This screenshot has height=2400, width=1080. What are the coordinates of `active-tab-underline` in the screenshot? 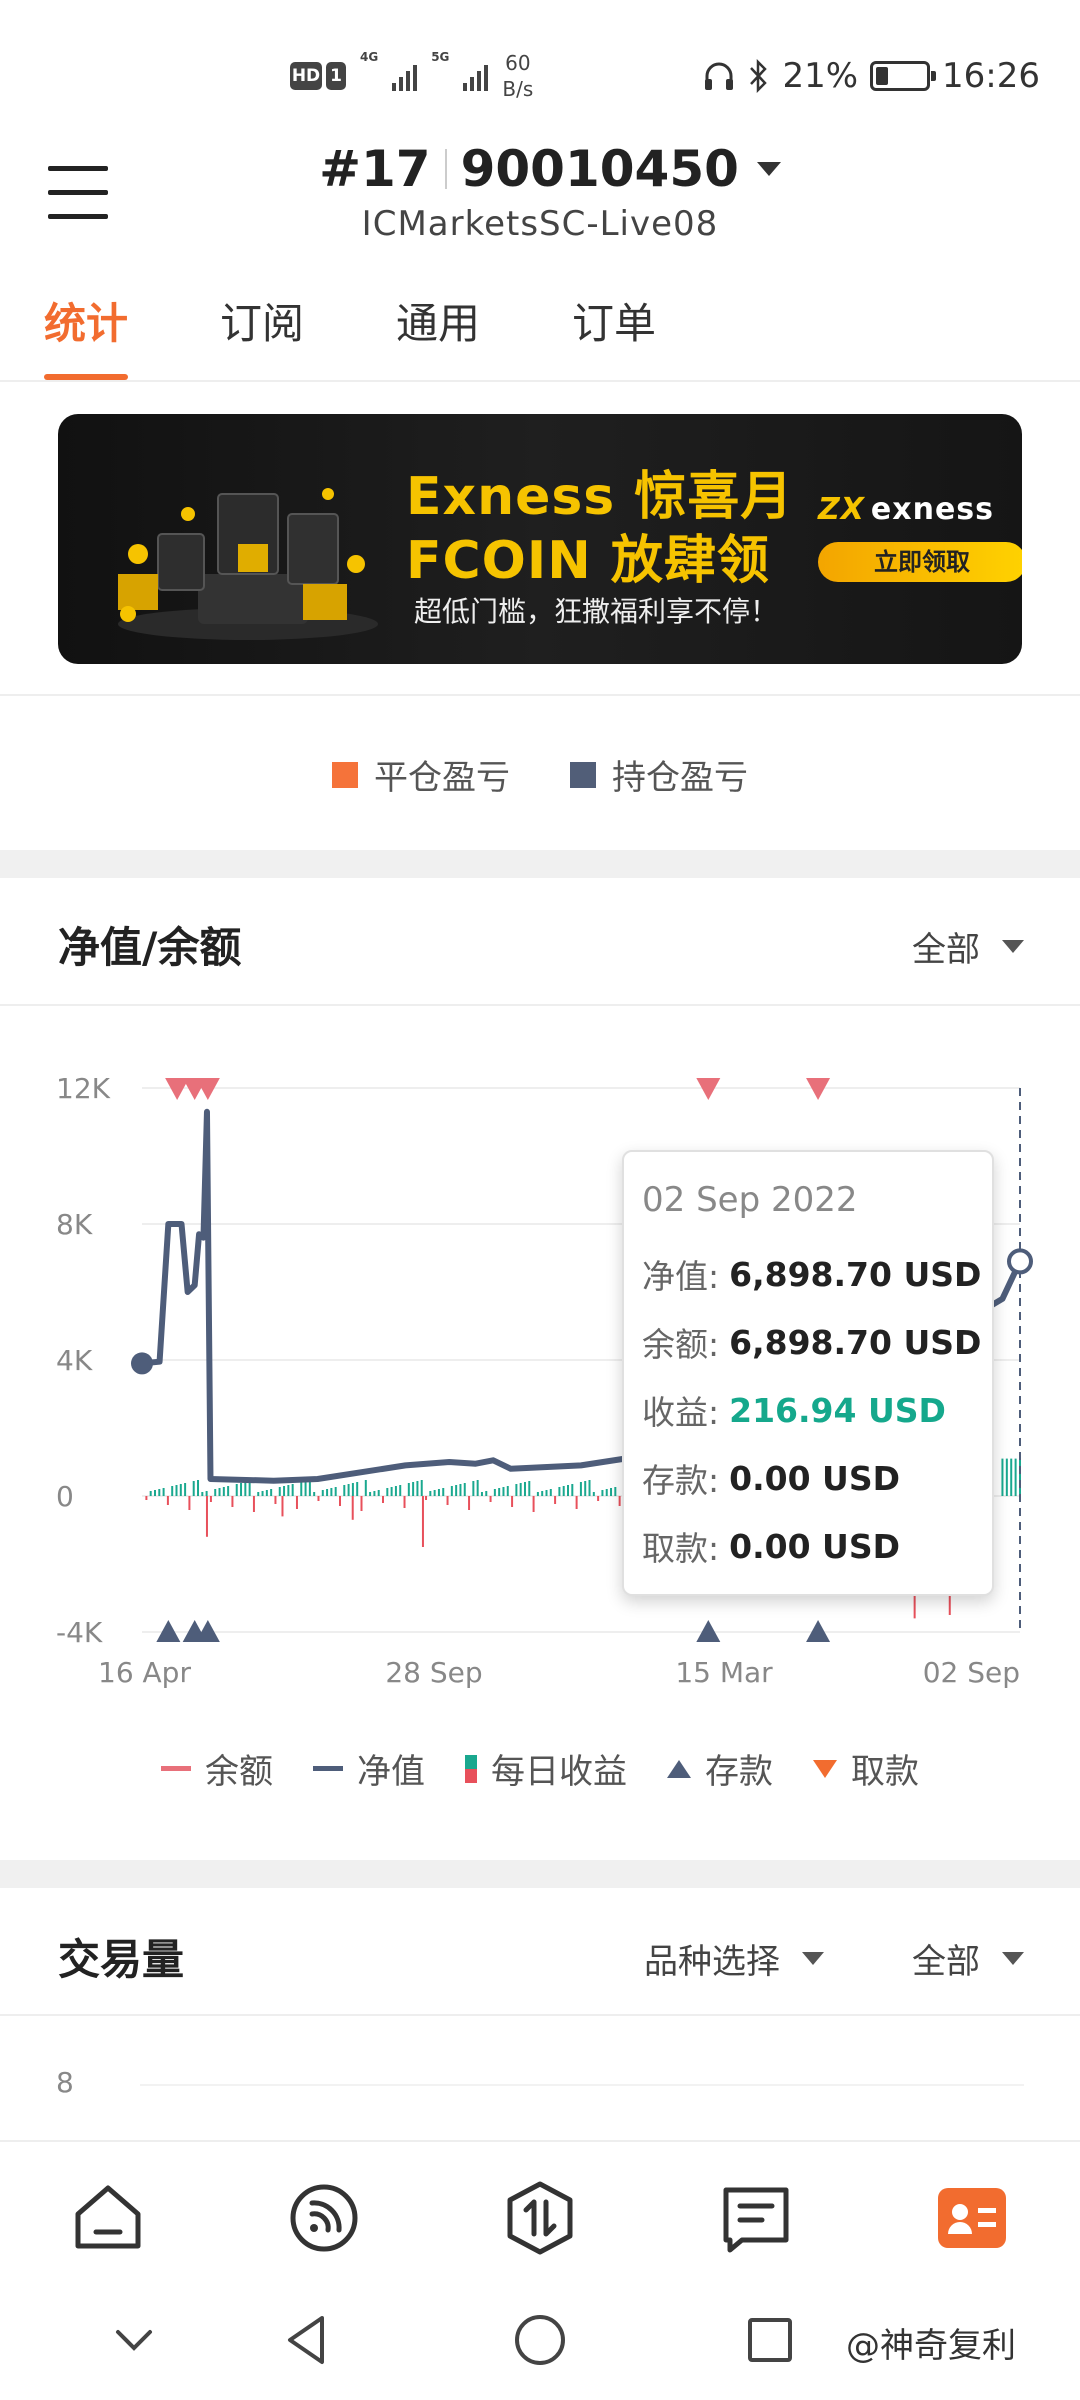 It's located at (86, 377).